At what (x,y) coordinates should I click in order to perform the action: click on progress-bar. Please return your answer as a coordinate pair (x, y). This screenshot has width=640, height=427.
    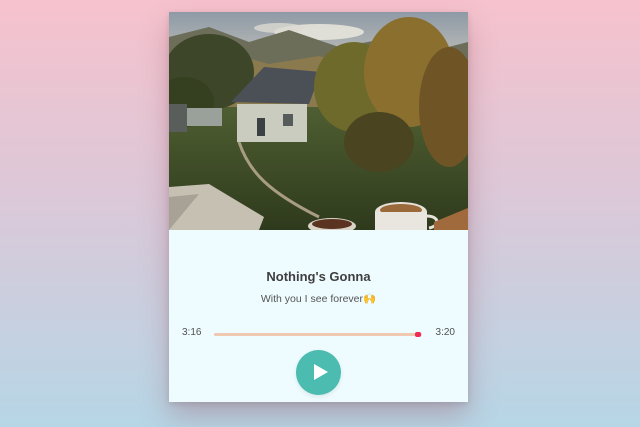
    Looking at the image, I should click on (318, 334).